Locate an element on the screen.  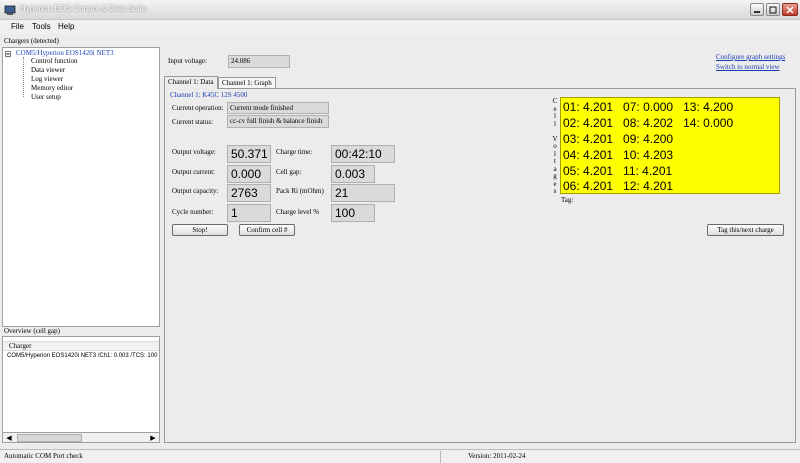
current-status-label: Current status: is located at coordinates (193, 122).